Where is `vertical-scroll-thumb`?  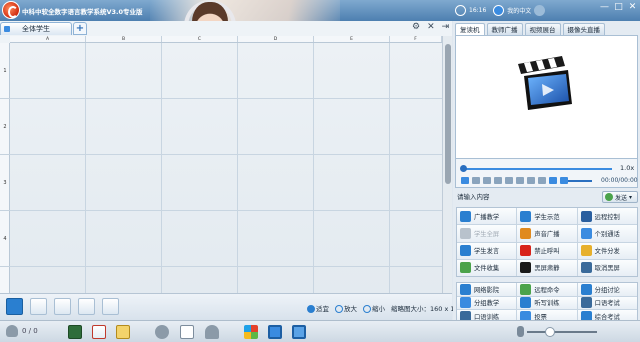 vertical-scroll-thumb is located at coordinates (448, 114).